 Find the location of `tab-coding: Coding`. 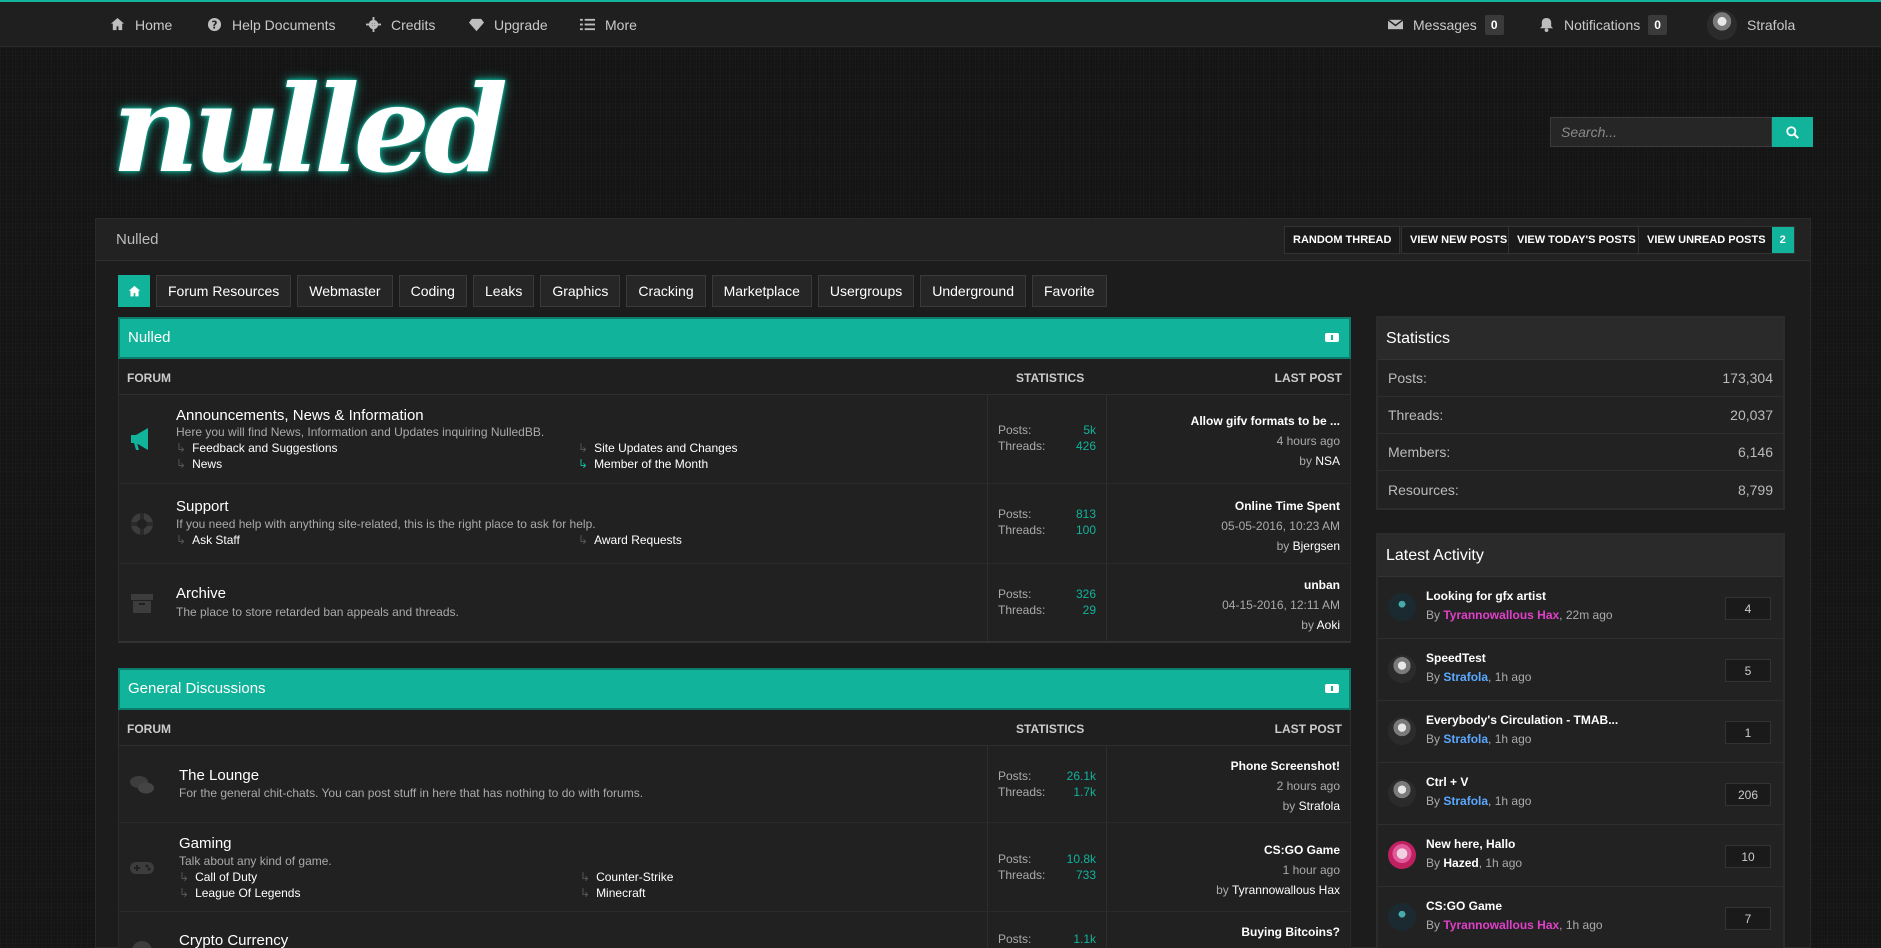

tab-coding: Coding is located at coordinates (432, 291).